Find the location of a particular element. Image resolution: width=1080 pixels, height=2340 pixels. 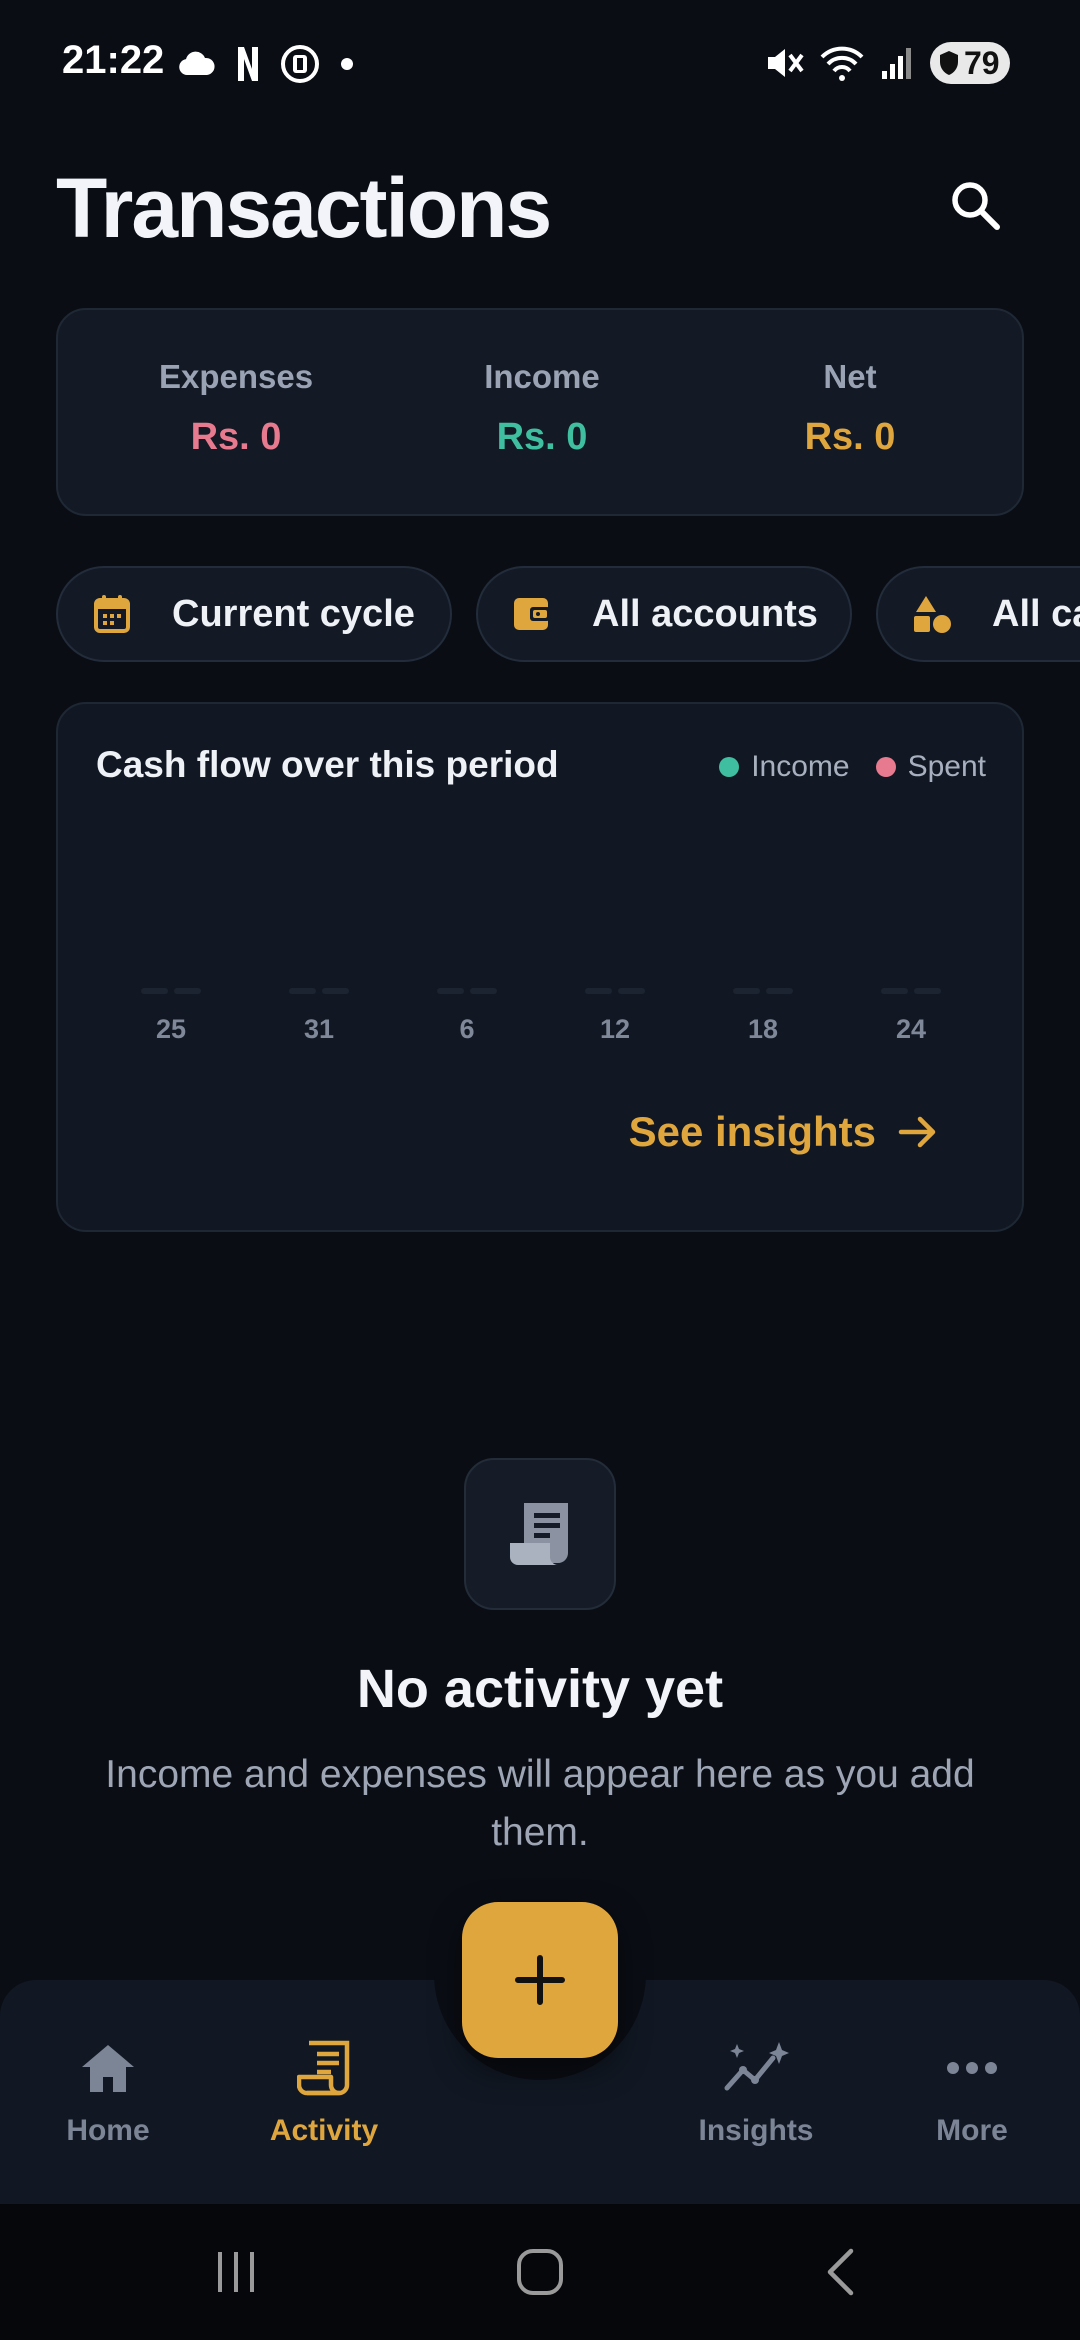

home-circle-icon is located at coordinates (540, 2272).